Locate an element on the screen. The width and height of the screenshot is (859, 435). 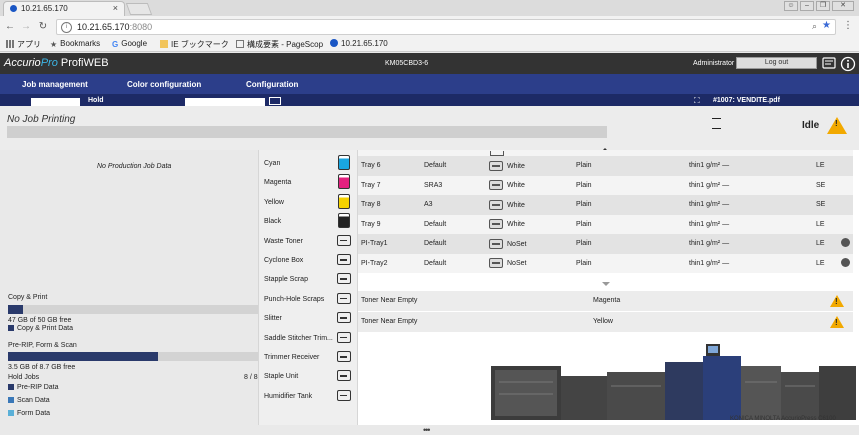
menu-configuration: Configuration is located at coordinates (272, 84).